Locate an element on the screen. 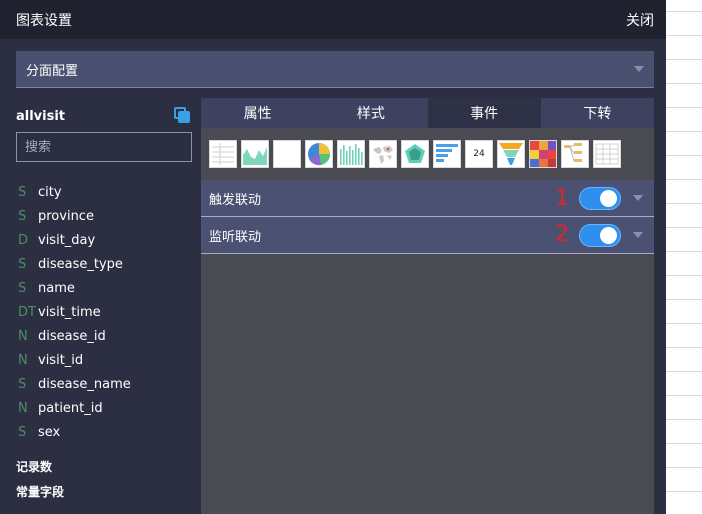 The image size is (702, 514). facet-config-label: 分面配置 is located at coordinates (52, 71).